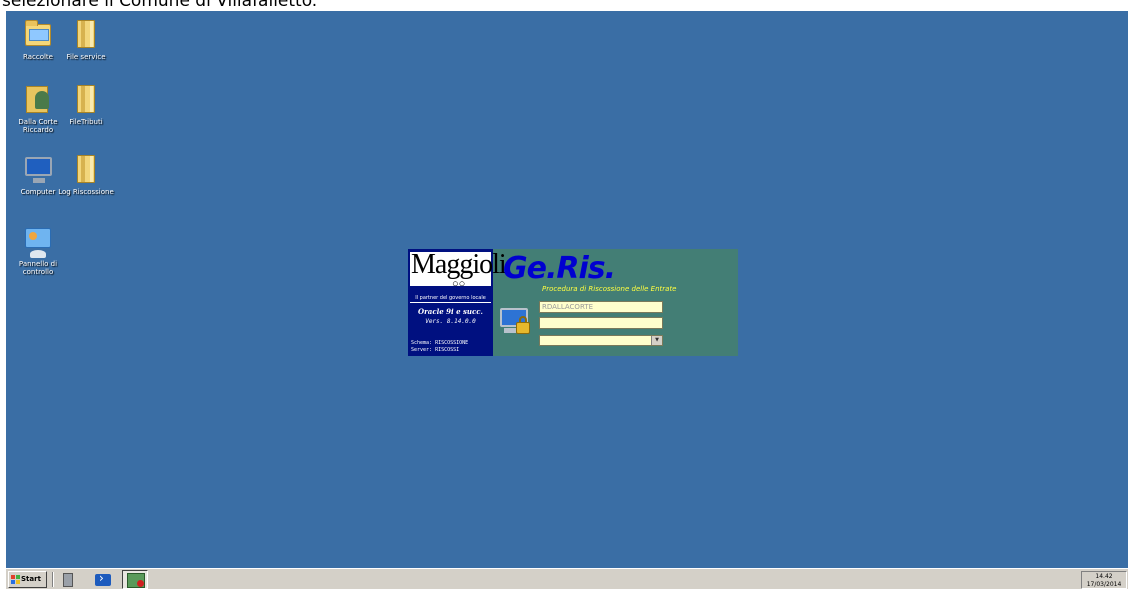 The image size is (1128, 589). Describe the element at coordinates (567, 578) in the screenshot. I see `taskbar: Start 14.42 17/03/2014` at that location.